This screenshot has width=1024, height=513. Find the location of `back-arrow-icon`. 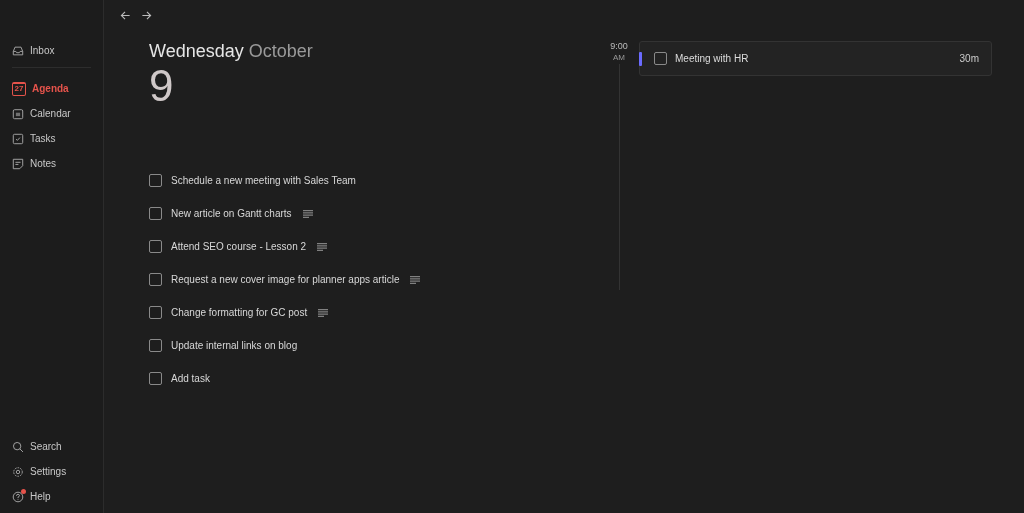

back-arrow-icon is located at coordinates (125, 15).